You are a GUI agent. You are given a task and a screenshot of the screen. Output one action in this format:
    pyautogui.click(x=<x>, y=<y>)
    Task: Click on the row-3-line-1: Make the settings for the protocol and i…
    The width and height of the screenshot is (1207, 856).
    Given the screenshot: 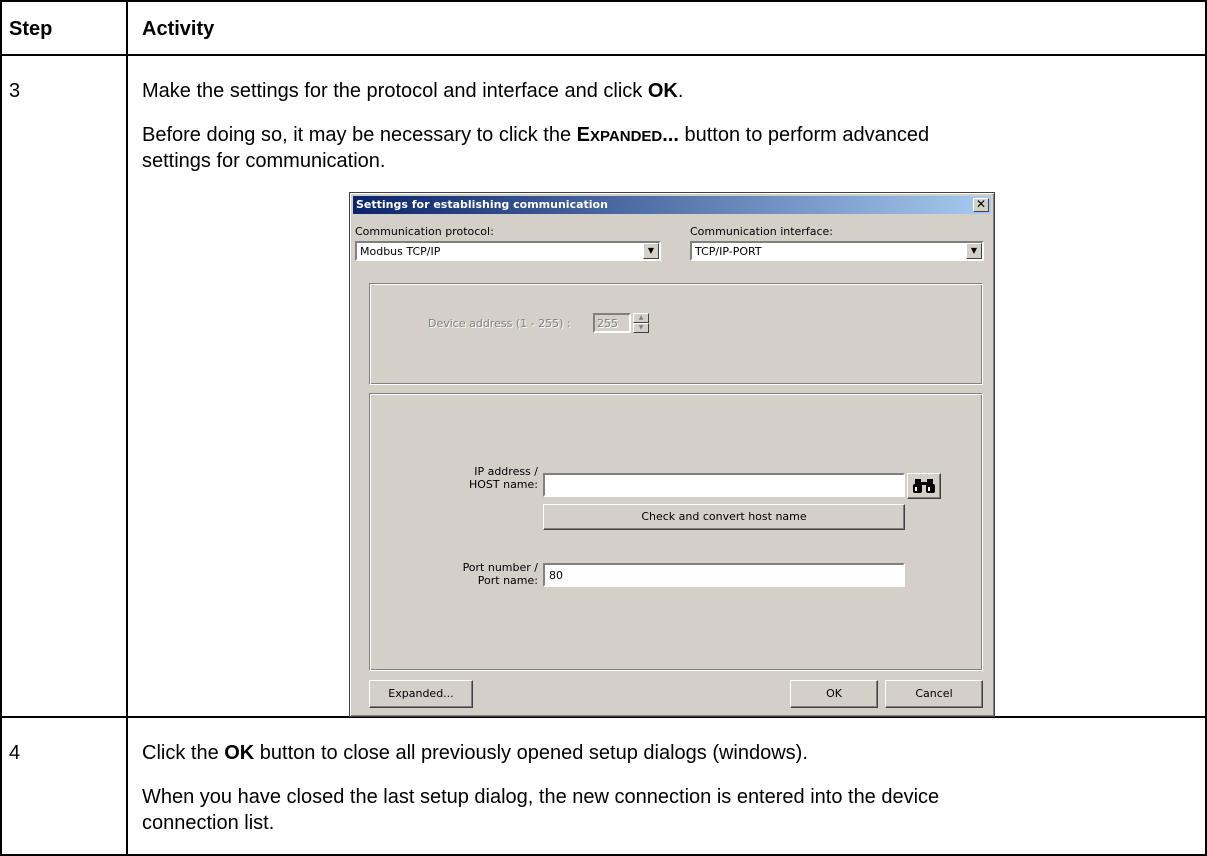 What is the action you would take?
    pyautogui.click(x=413, y=91)
    